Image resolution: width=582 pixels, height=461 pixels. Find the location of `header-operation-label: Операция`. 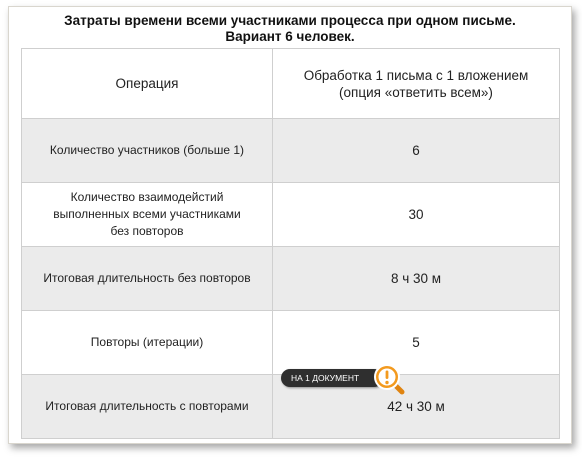

header-operation-label: Операция is located at coordinates (147, 83).